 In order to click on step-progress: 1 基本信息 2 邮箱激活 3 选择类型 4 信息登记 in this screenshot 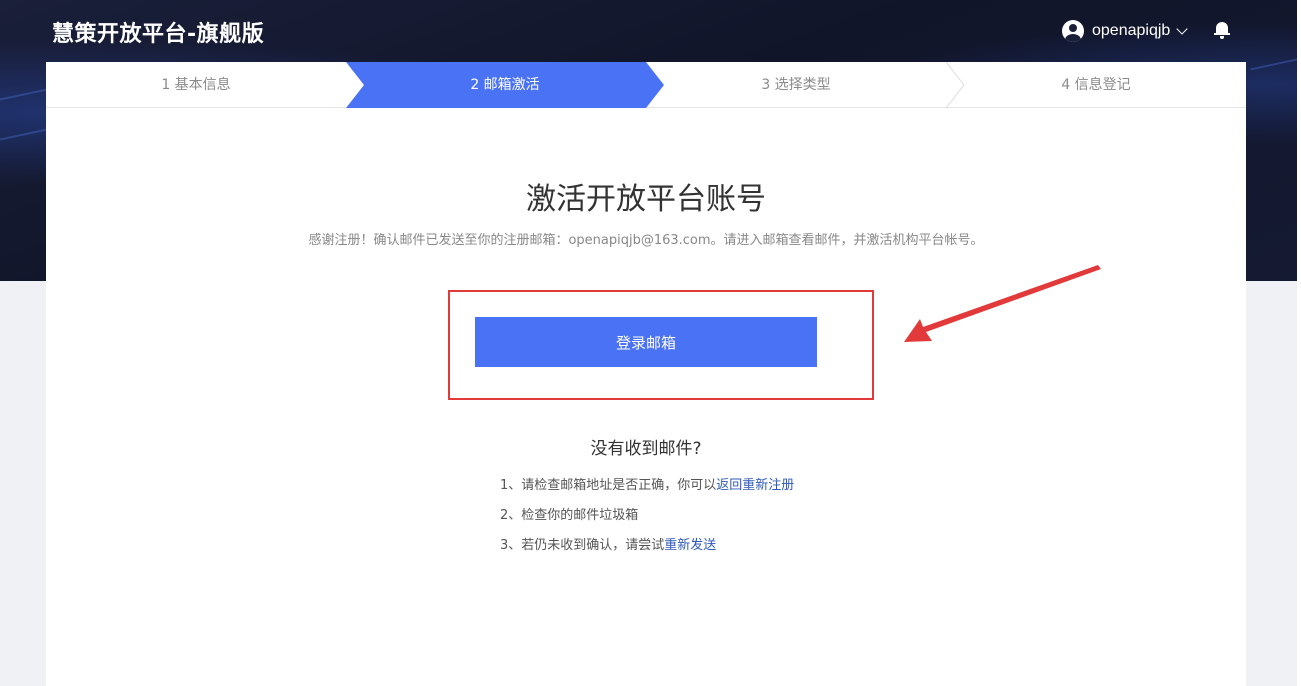, I will do `click(646, 85)`.